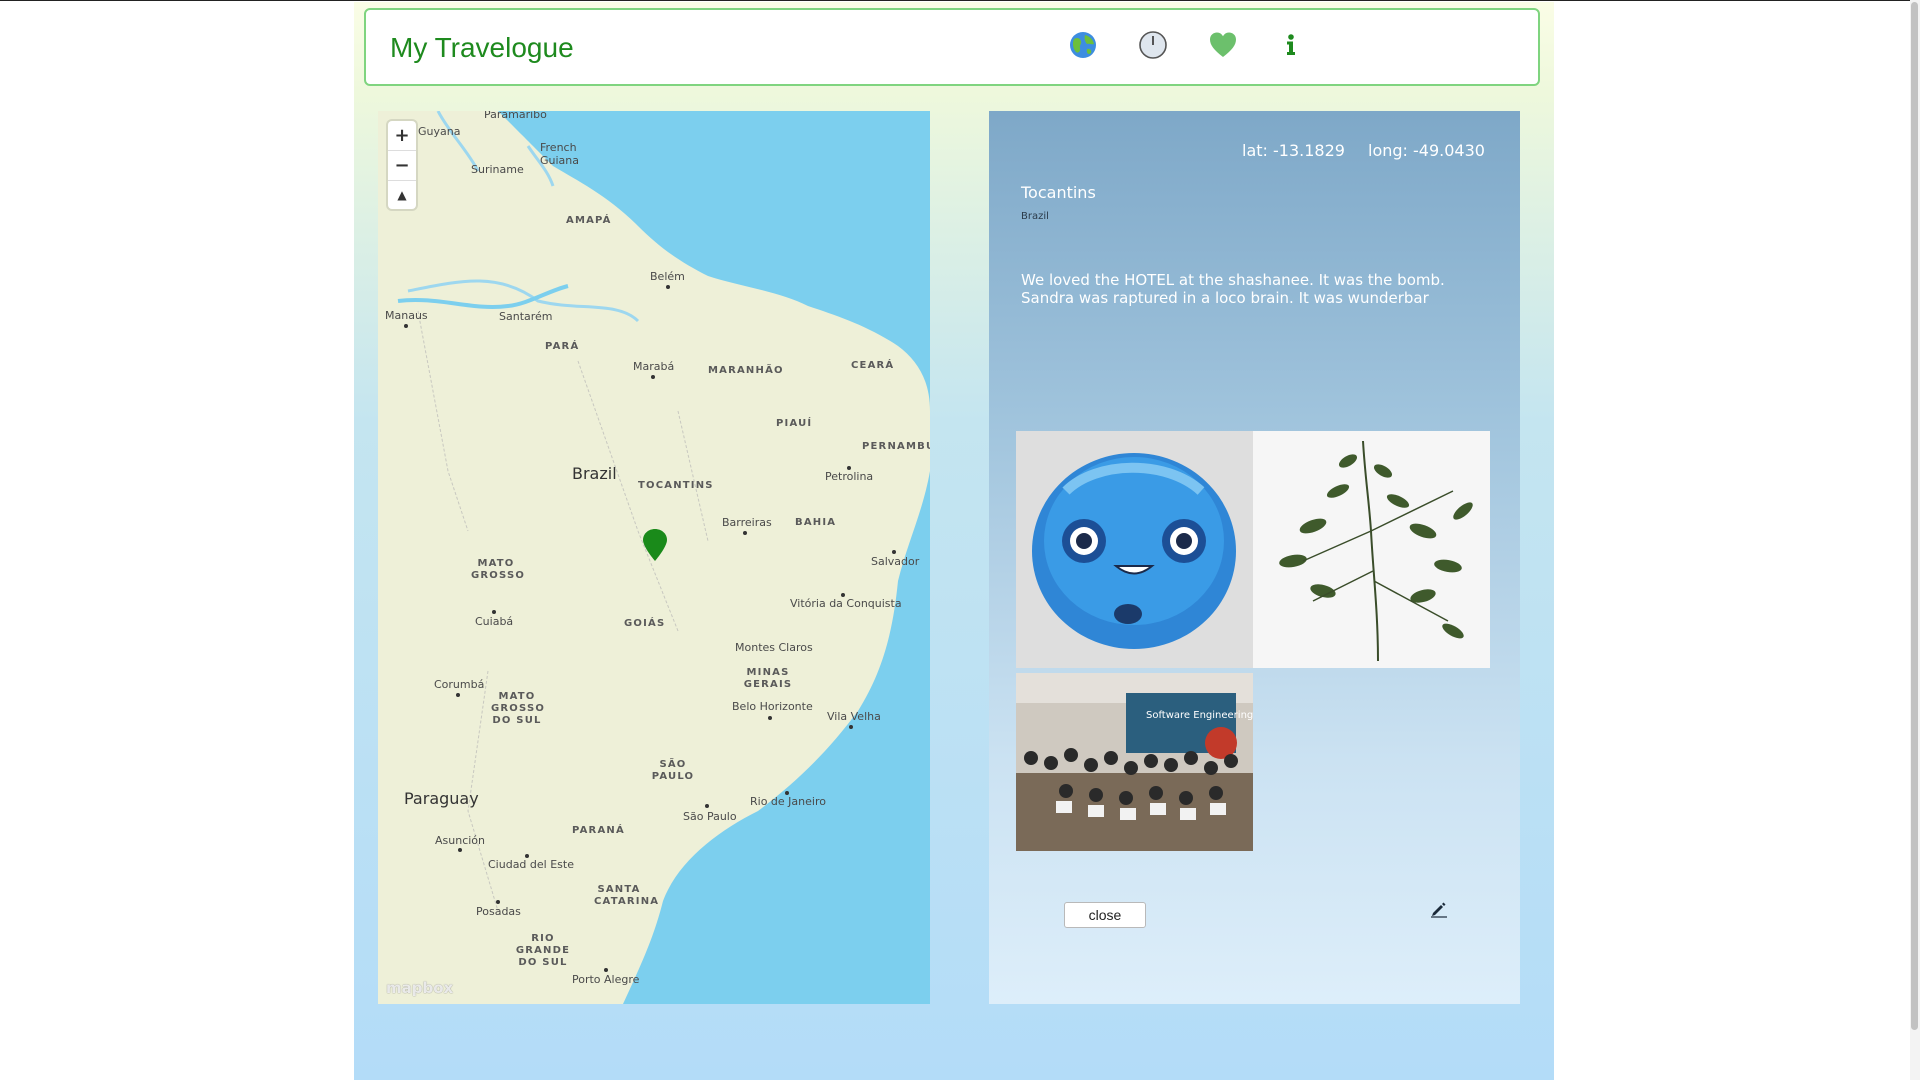 The image size is (1920, 1080). I want to click on map-label-porto-alegre: Porto Alegre, so click(606, 979).